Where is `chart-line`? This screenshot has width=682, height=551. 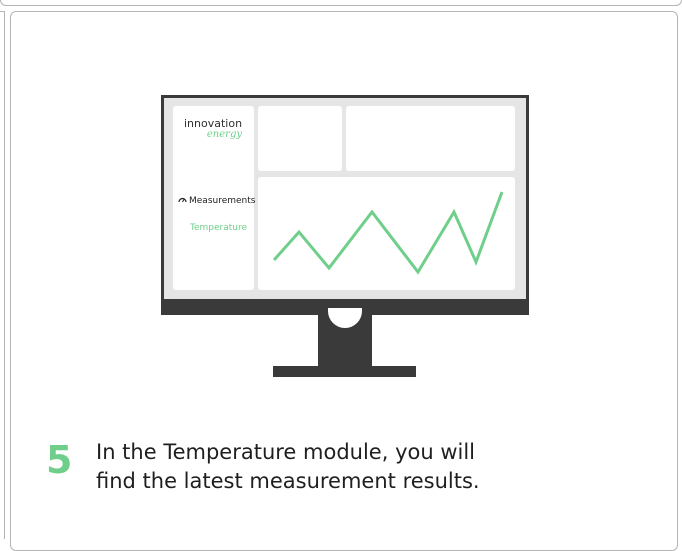 chart-line is located at coordinates (388, 233).